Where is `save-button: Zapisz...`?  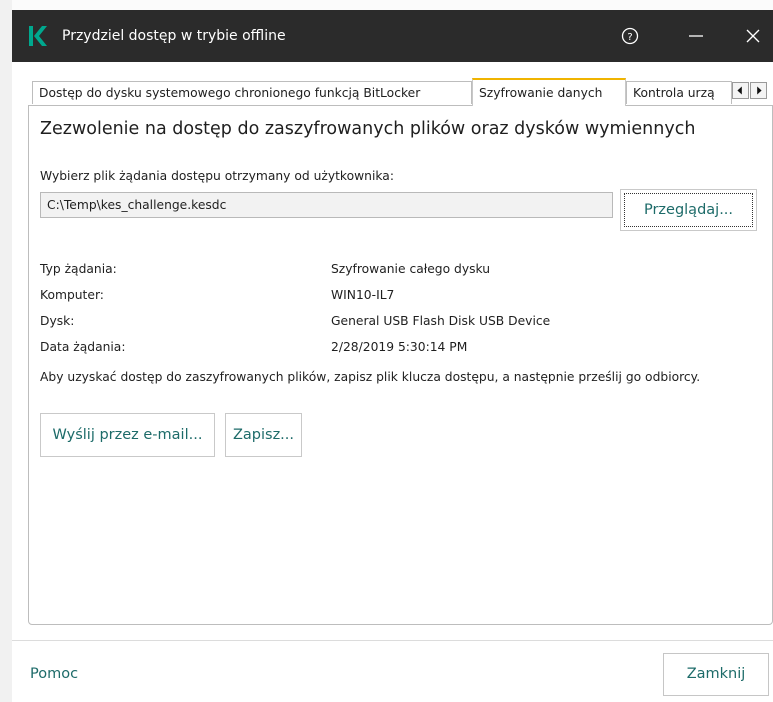
save-button: Zapisz... is located at coordinates (263, 435).